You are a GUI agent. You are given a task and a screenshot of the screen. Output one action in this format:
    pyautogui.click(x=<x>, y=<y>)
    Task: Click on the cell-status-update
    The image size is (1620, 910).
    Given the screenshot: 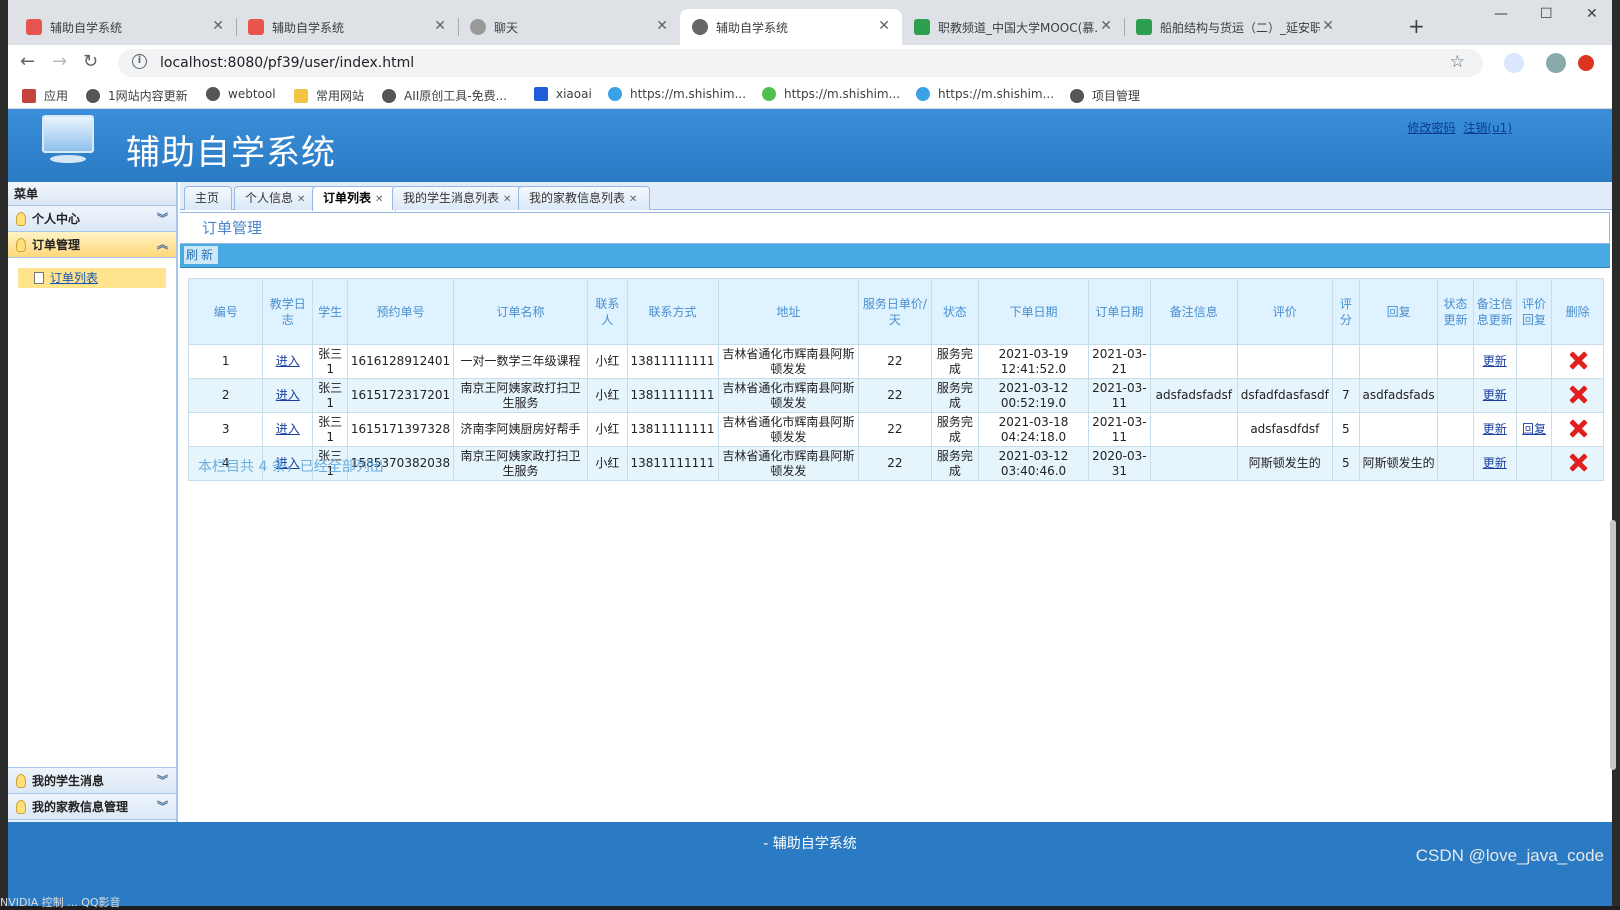 What is the action you would take?
    pyautogui.click(x=1455, y=463)
    